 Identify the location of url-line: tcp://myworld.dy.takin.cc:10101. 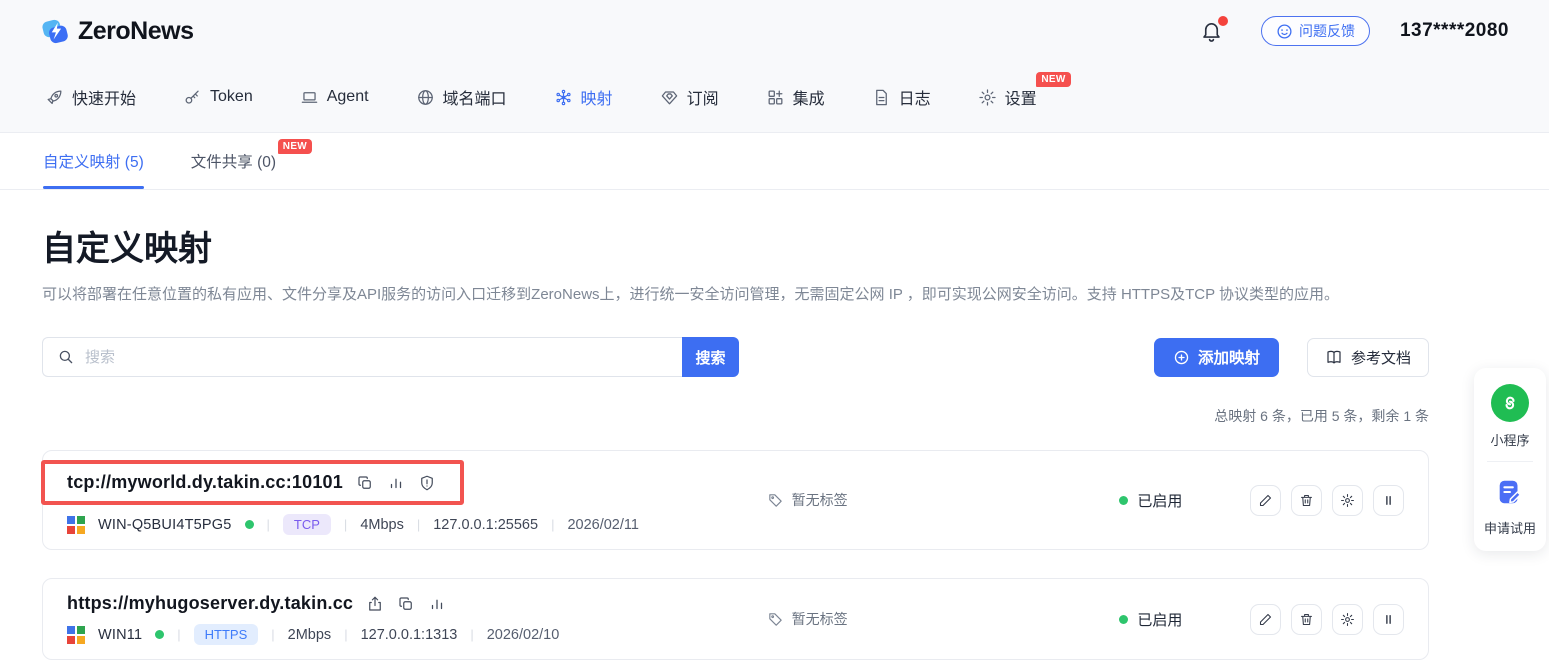
(251, 482).